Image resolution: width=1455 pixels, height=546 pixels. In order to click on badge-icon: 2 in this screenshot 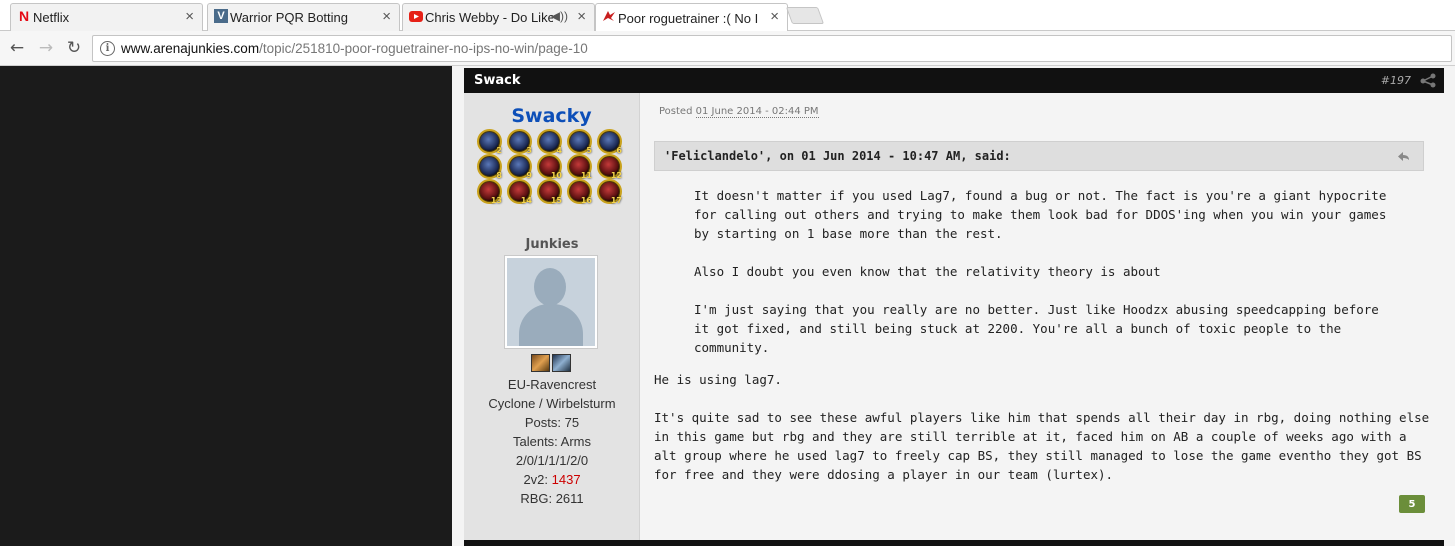, I will do `click(489, 142)`.